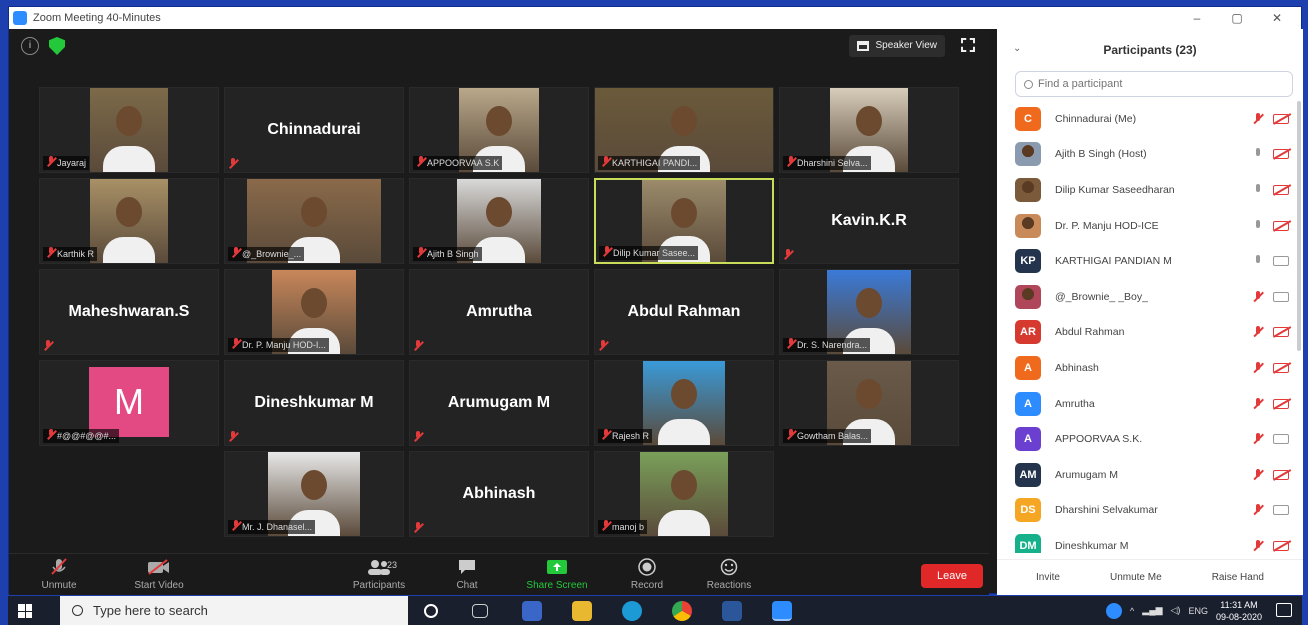  I want to click on participant-tile: Abhinash, so click(499, 494).